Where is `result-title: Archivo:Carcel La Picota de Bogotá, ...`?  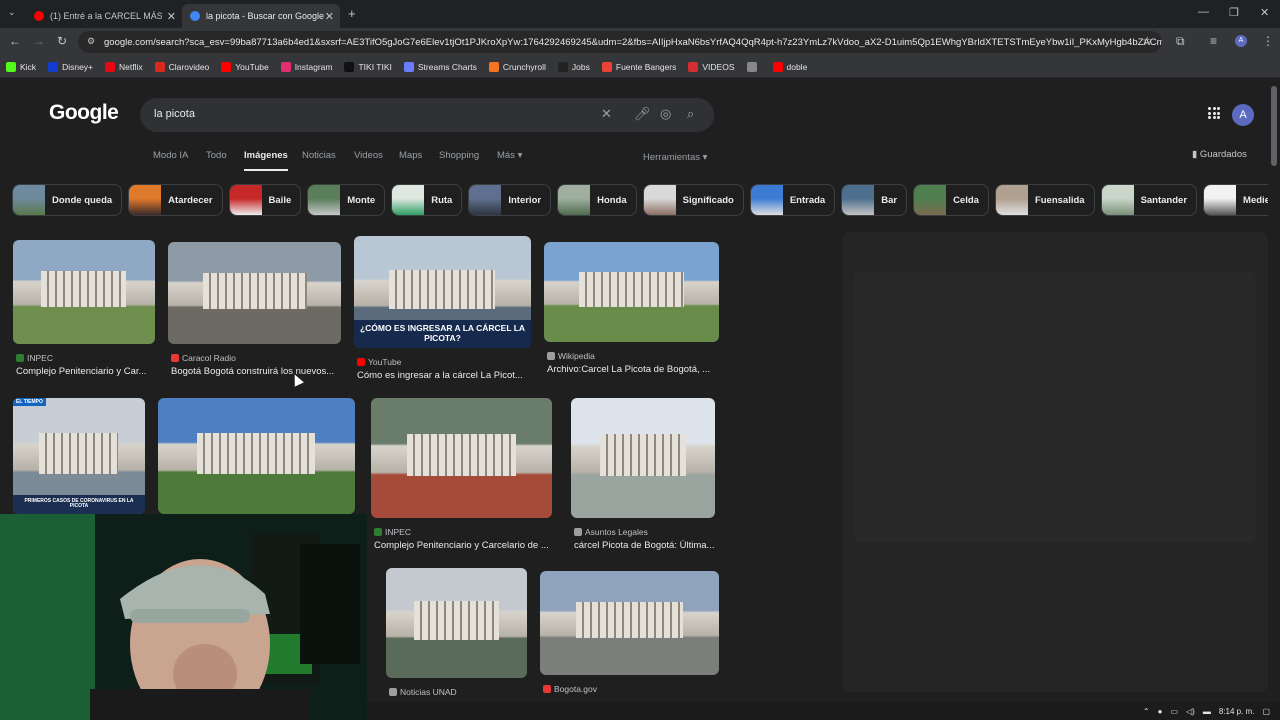 result-title: Archivo:Carcel La Picota de Bogotá, ... is located at coordinates (644, 369).